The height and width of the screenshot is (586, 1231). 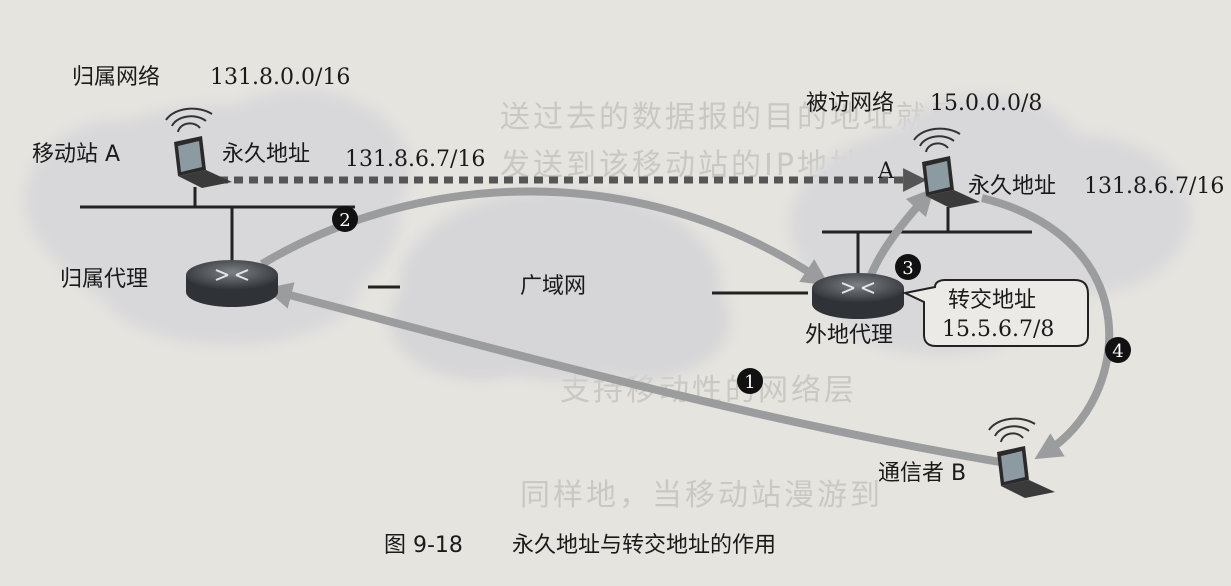 I want to click on step-badge-3: 3, so click(x=908, y=267).